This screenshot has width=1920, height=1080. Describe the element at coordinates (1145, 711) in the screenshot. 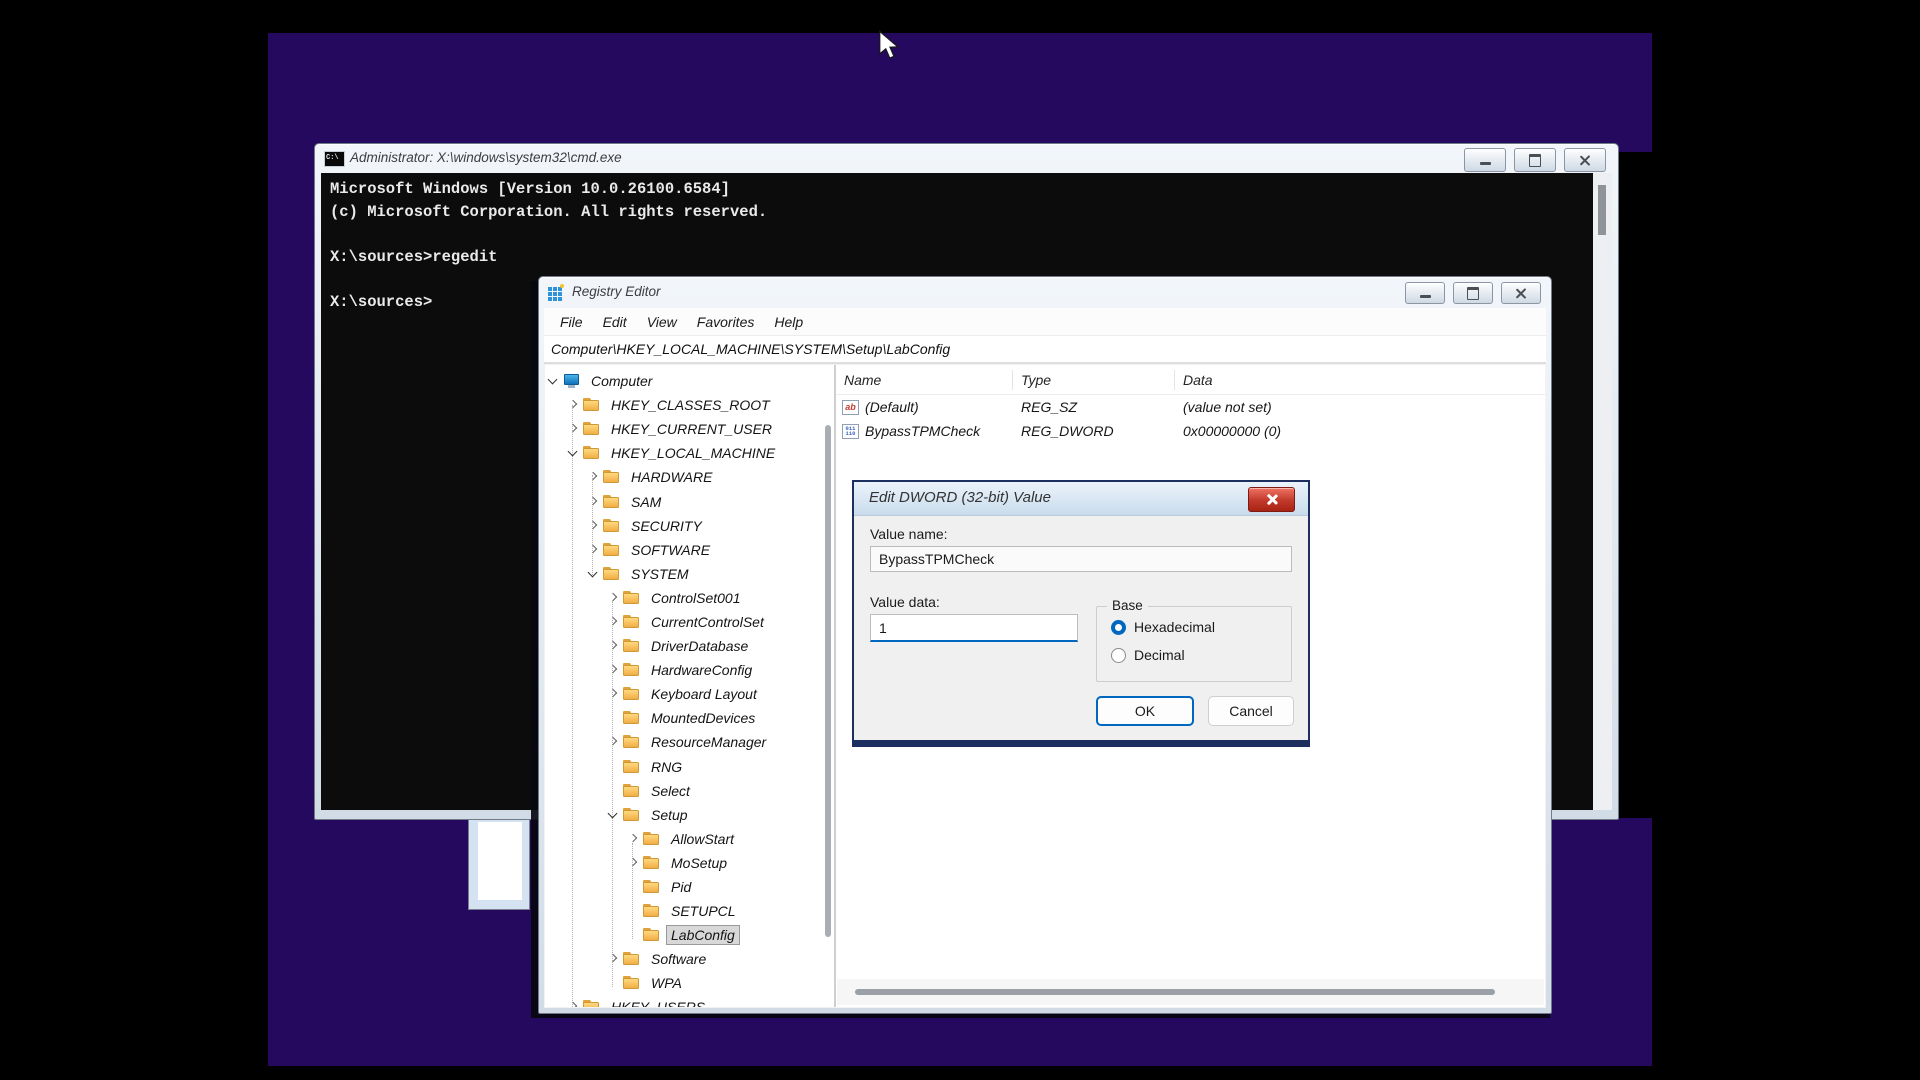

I see `ok-button: OK` at that location.